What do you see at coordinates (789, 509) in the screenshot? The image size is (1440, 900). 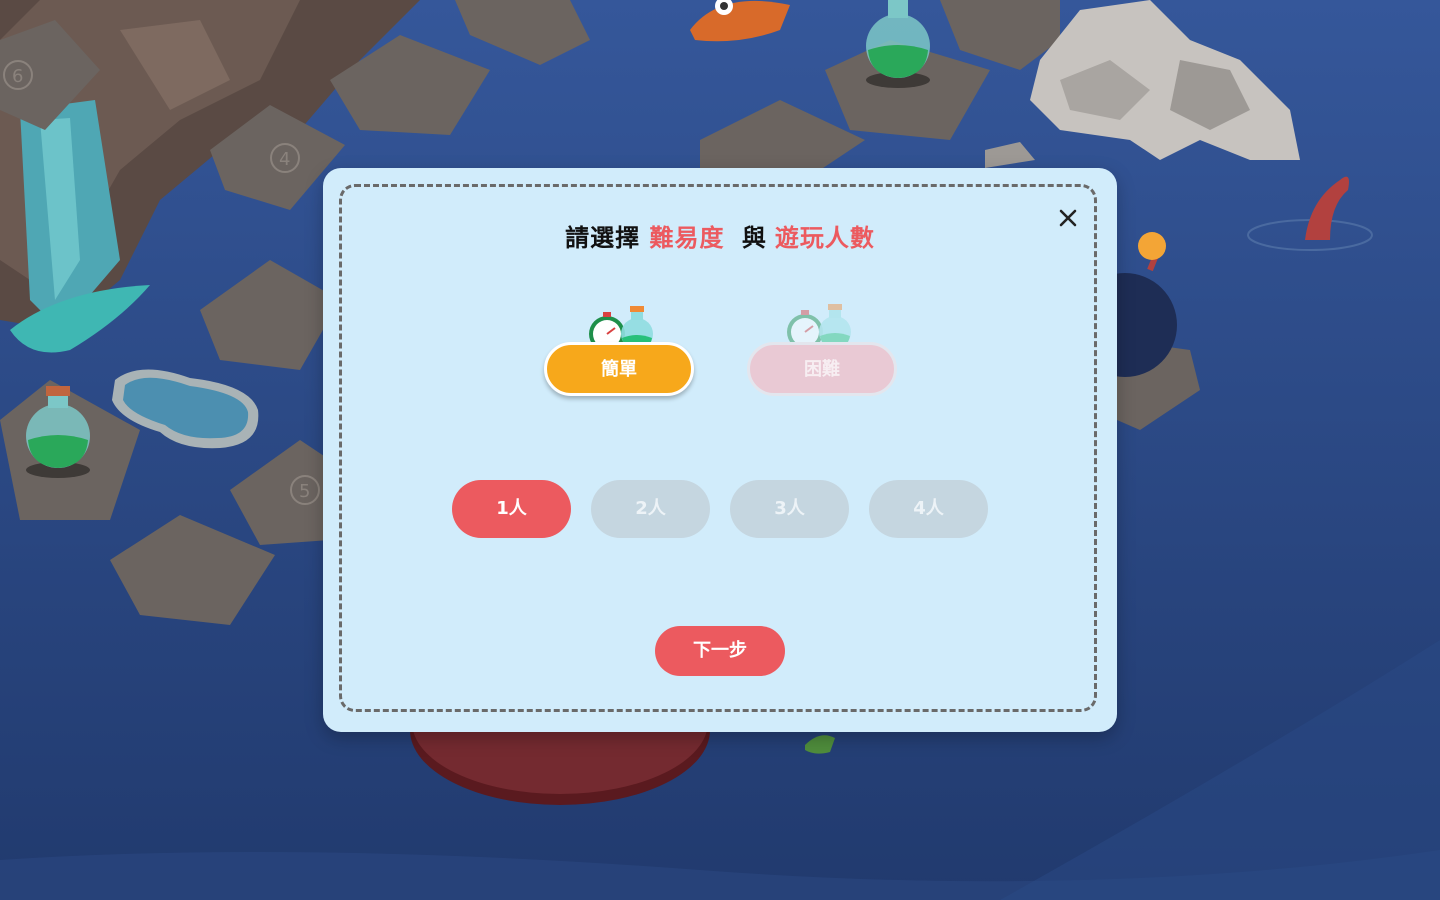 I see `player-count-3-button: 3人` at bounding box center [789, 509].